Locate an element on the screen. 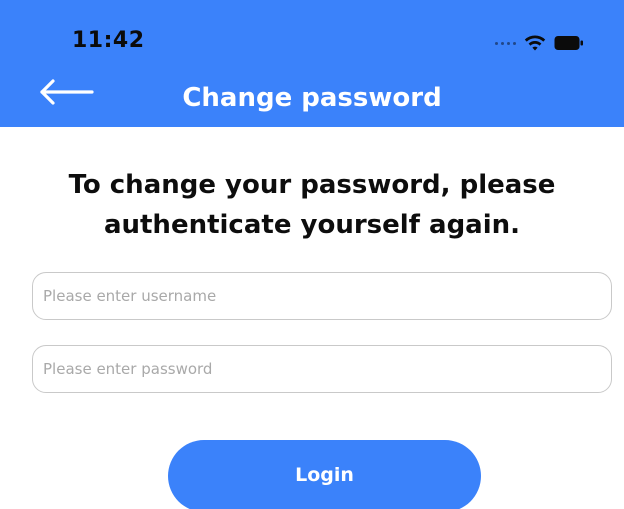 The height and width of the screenshot is (509, 624). status-icons is located at coordinates (539, 43).